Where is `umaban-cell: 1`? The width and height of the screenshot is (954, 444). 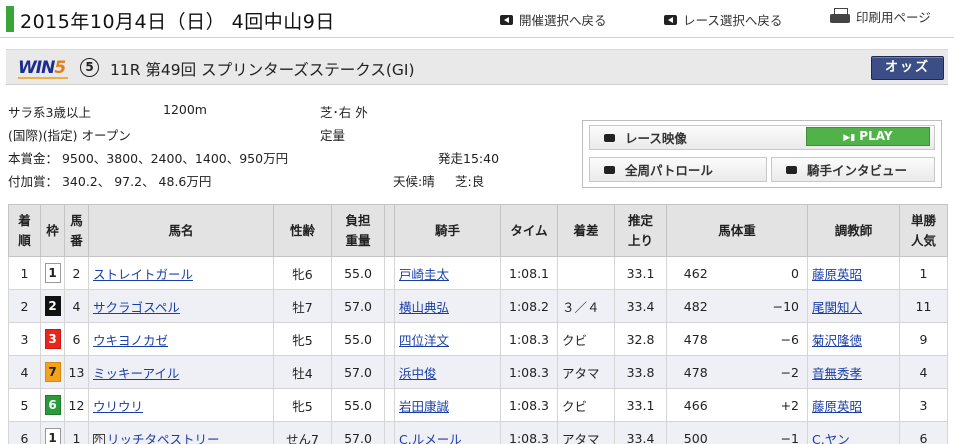 umaban-cell: 1 is located at coordinates (76, 432).